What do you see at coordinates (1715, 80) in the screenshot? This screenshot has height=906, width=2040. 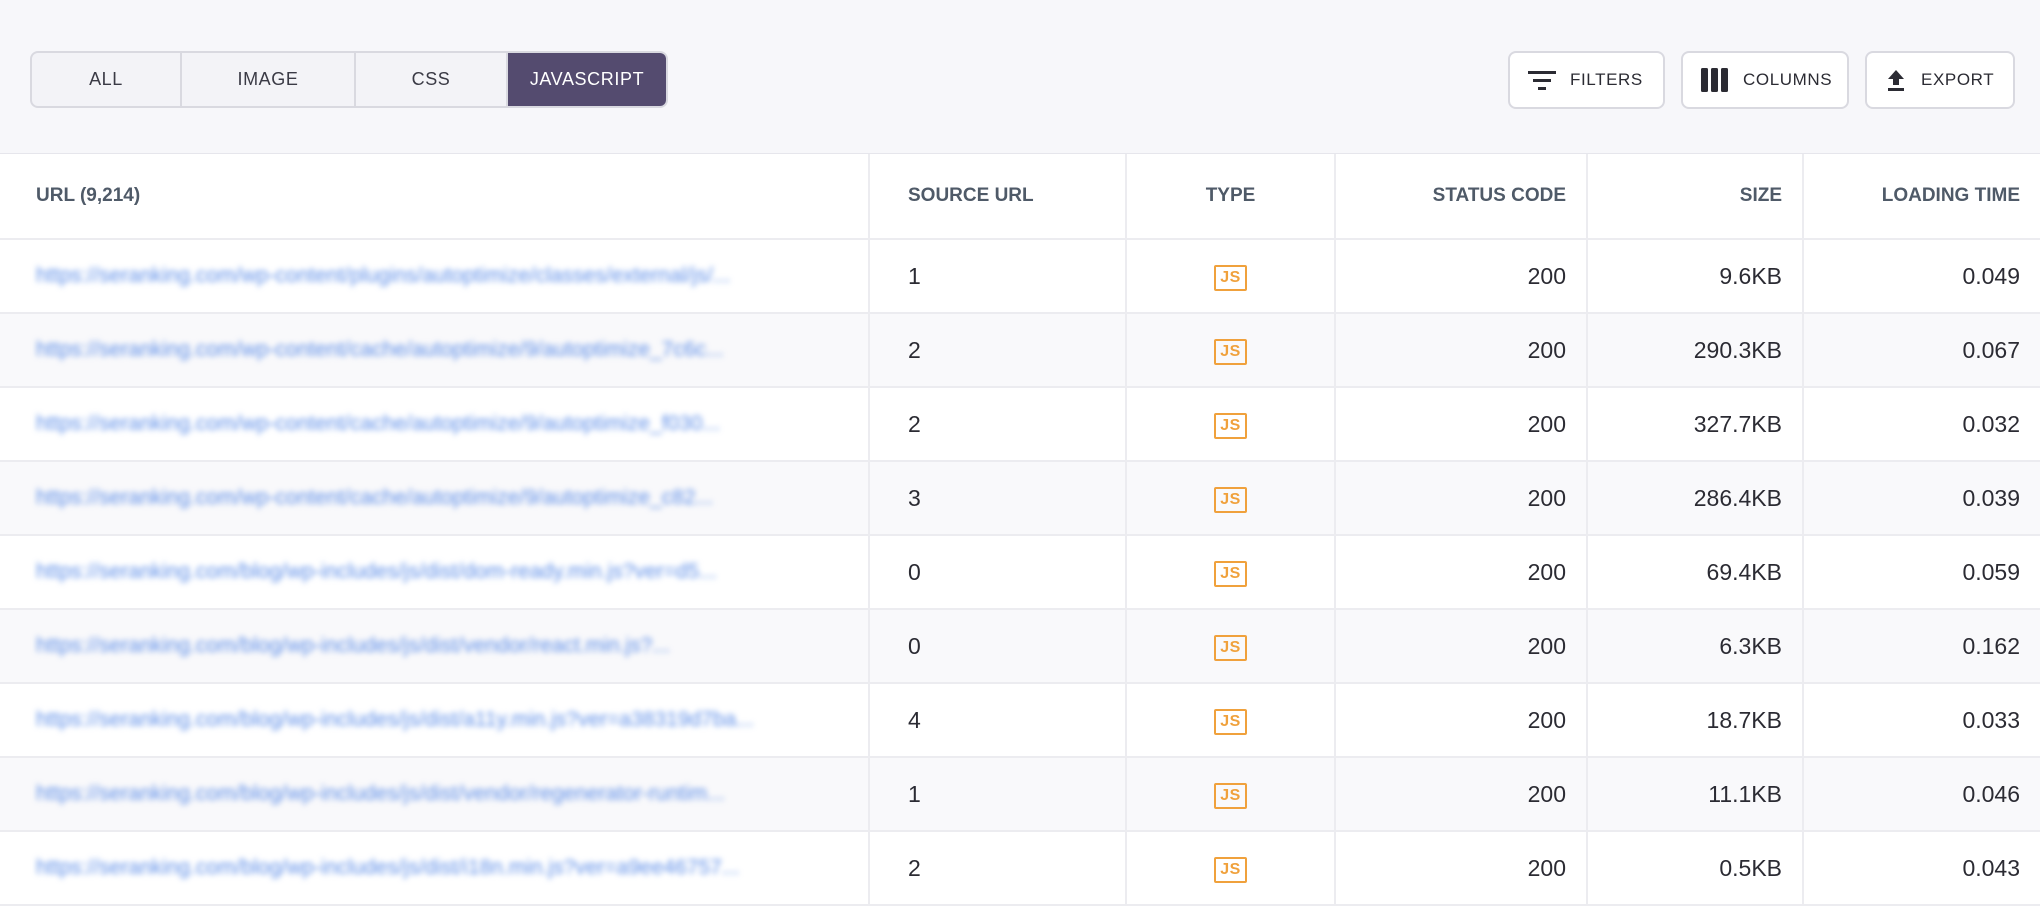 I see `columns-icon` at bounding box center [1715, 80].